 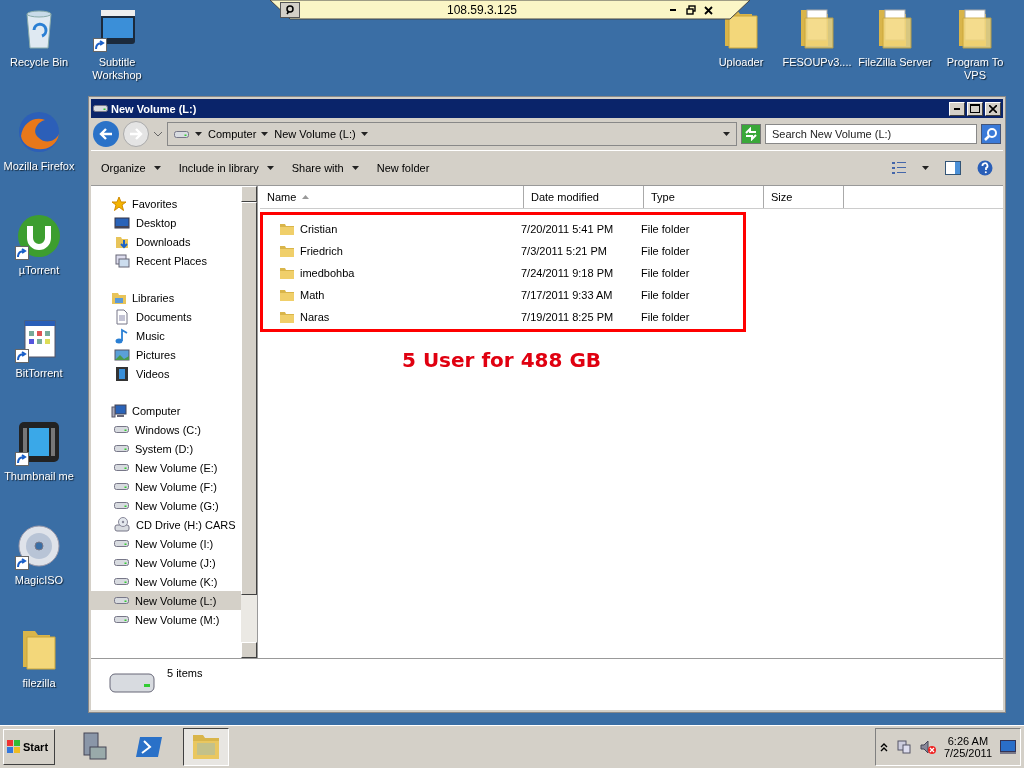 What do you see at coordinates (122, 335) in the screenshot?
I see `music-note-icon` at bounding box center [122, 335].